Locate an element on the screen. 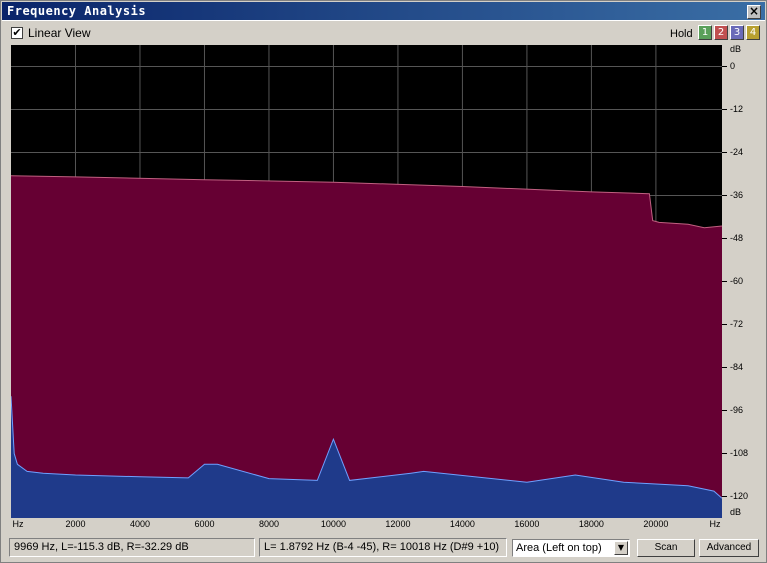 The image size is (767, 563). scan-button: Scan is located at coordinates (666, 548).